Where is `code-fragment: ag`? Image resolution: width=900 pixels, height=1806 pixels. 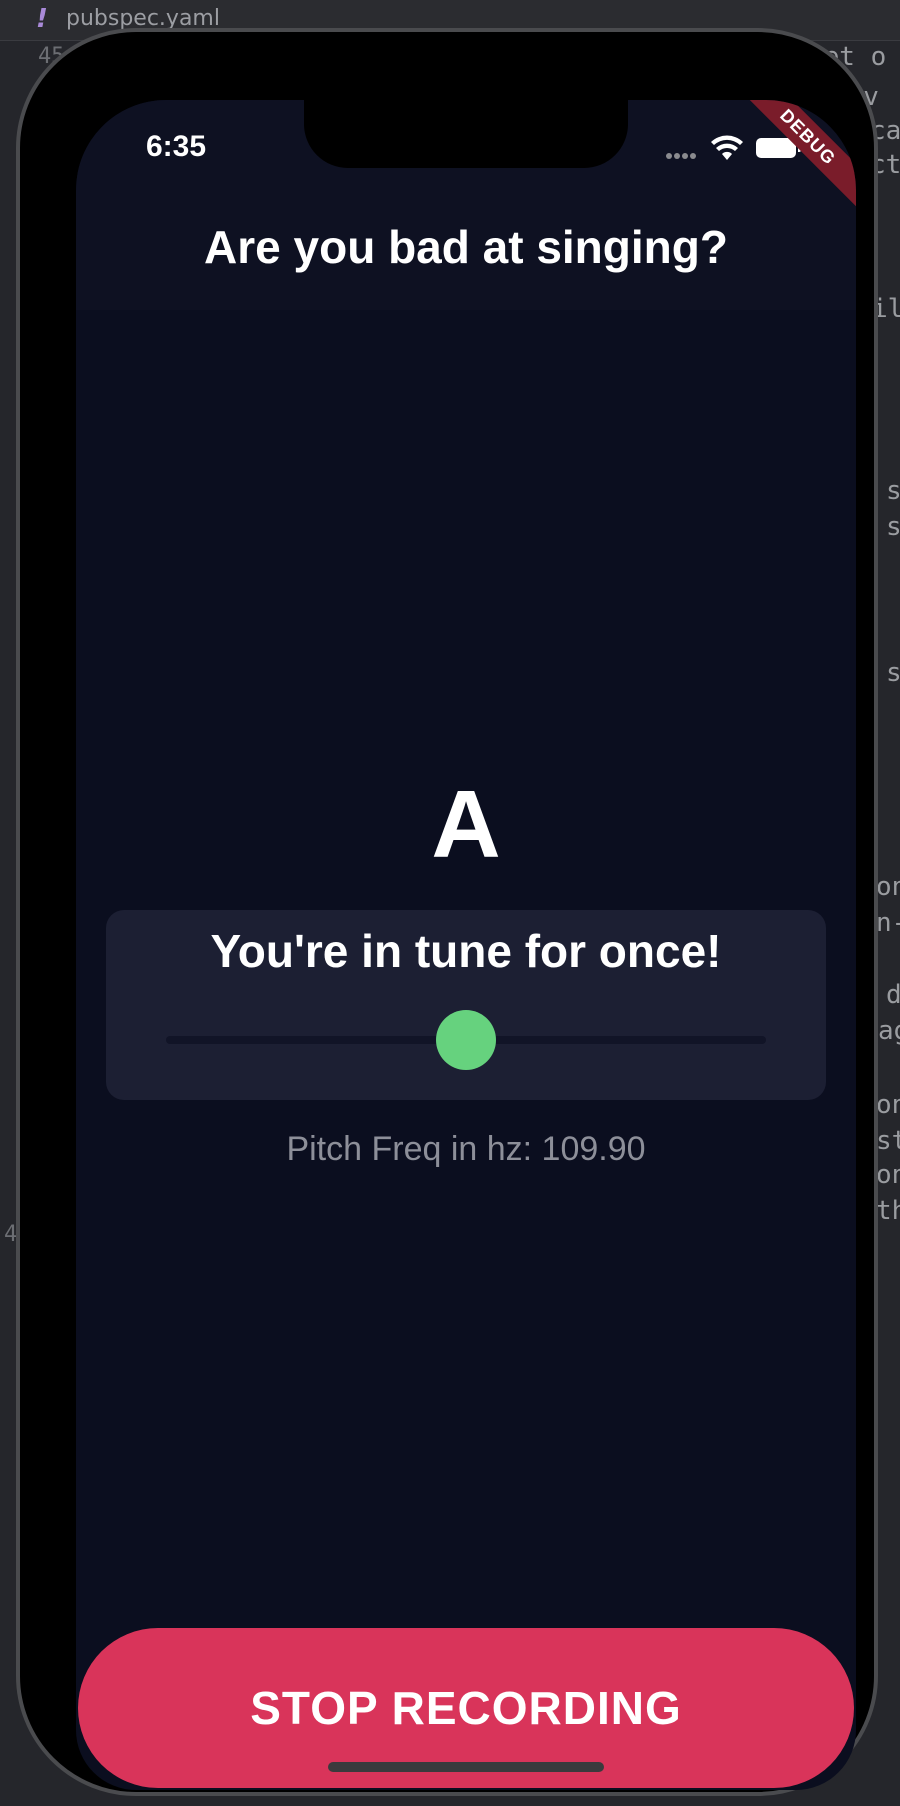 code-fragment: ag is located at coordinates (889, 1031).